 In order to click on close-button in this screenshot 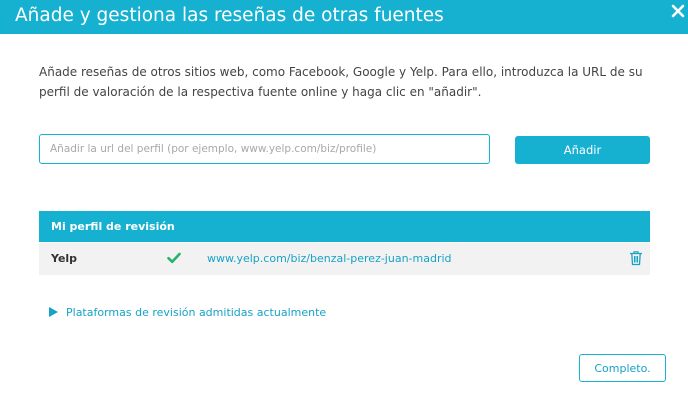, I will do `click(678, 11)`.